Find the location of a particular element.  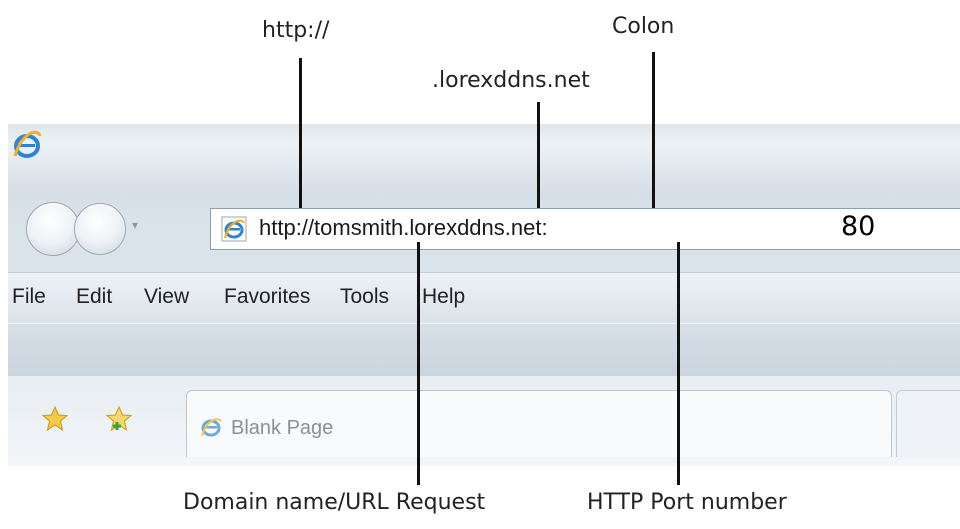

callout-ddns: .lorexddns.net is located at coordinates (511, 80).